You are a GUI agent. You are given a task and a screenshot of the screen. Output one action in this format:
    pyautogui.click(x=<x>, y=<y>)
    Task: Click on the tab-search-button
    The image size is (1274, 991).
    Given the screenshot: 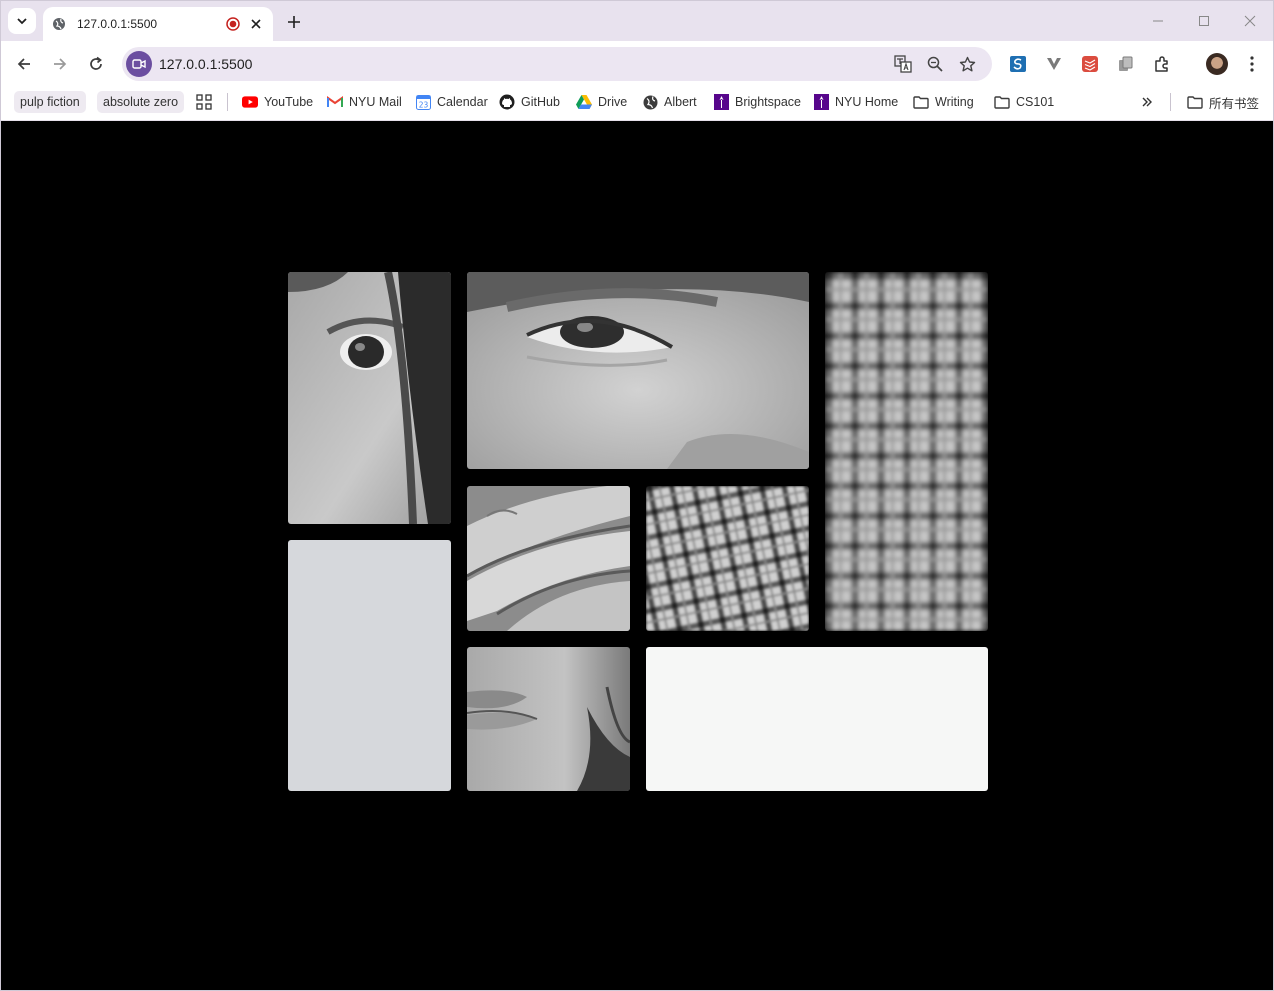 What is the action you would take?
    pyautogui.click(x=22, y=21)
    